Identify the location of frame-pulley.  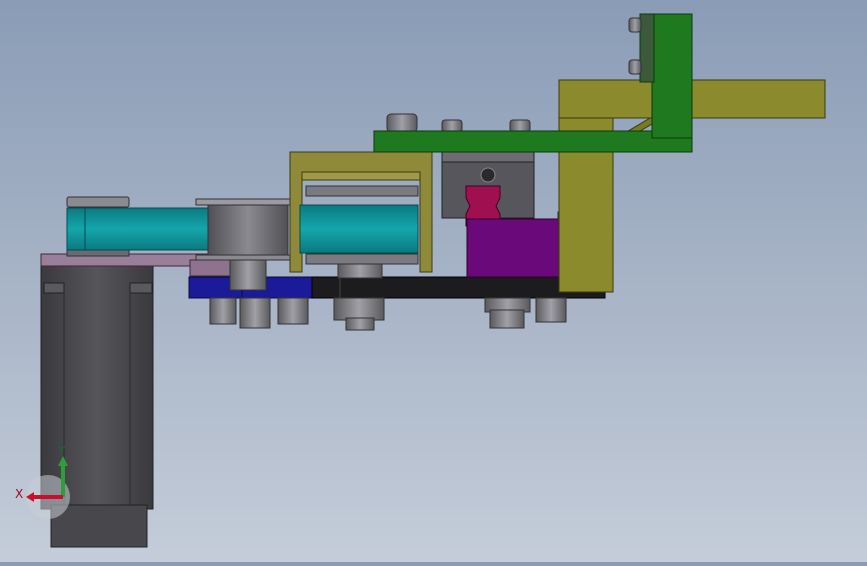
(359, 232).